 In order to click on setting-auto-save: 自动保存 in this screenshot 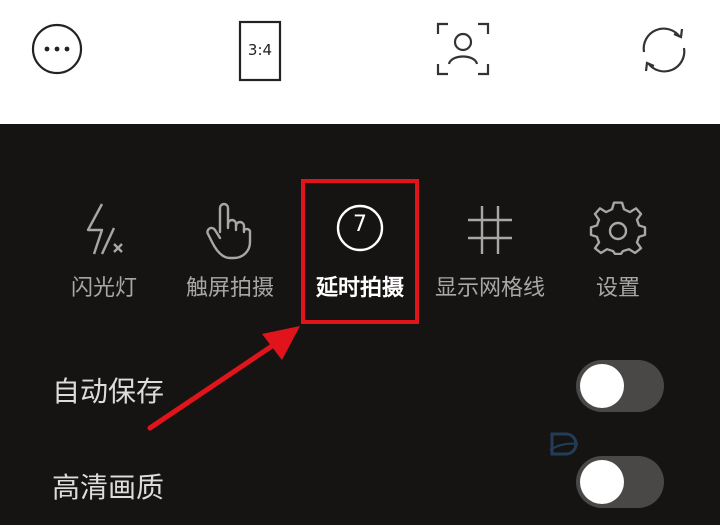, I will do `click(360, 388)`.